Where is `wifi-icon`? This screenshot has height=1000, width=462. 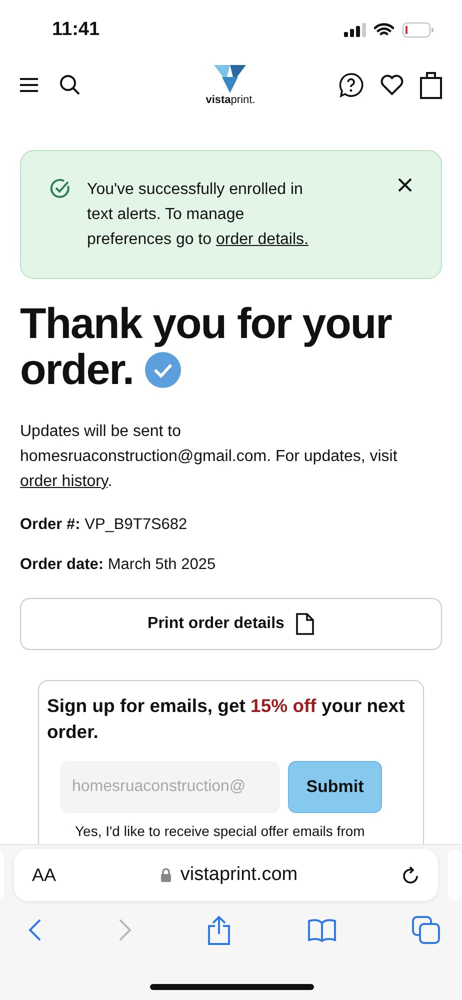
wifi-icon is located at coordinates (384, 30).